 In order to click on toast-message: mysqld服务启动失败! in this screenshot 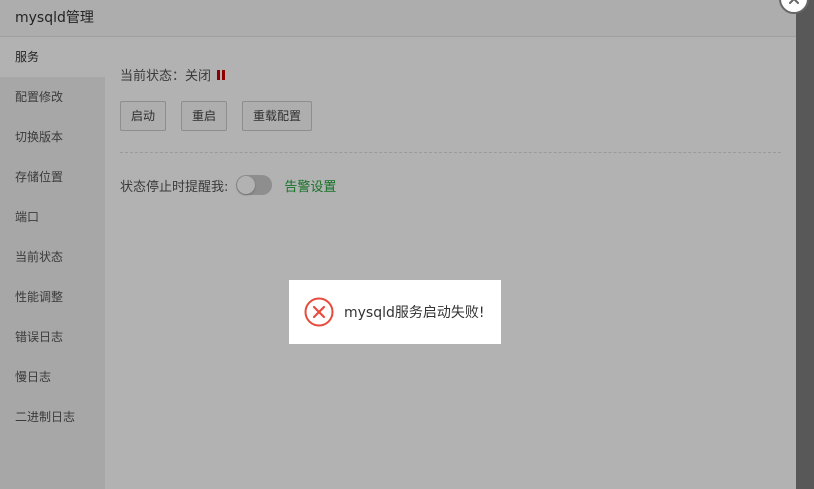, I will do `click(414, 313)`.